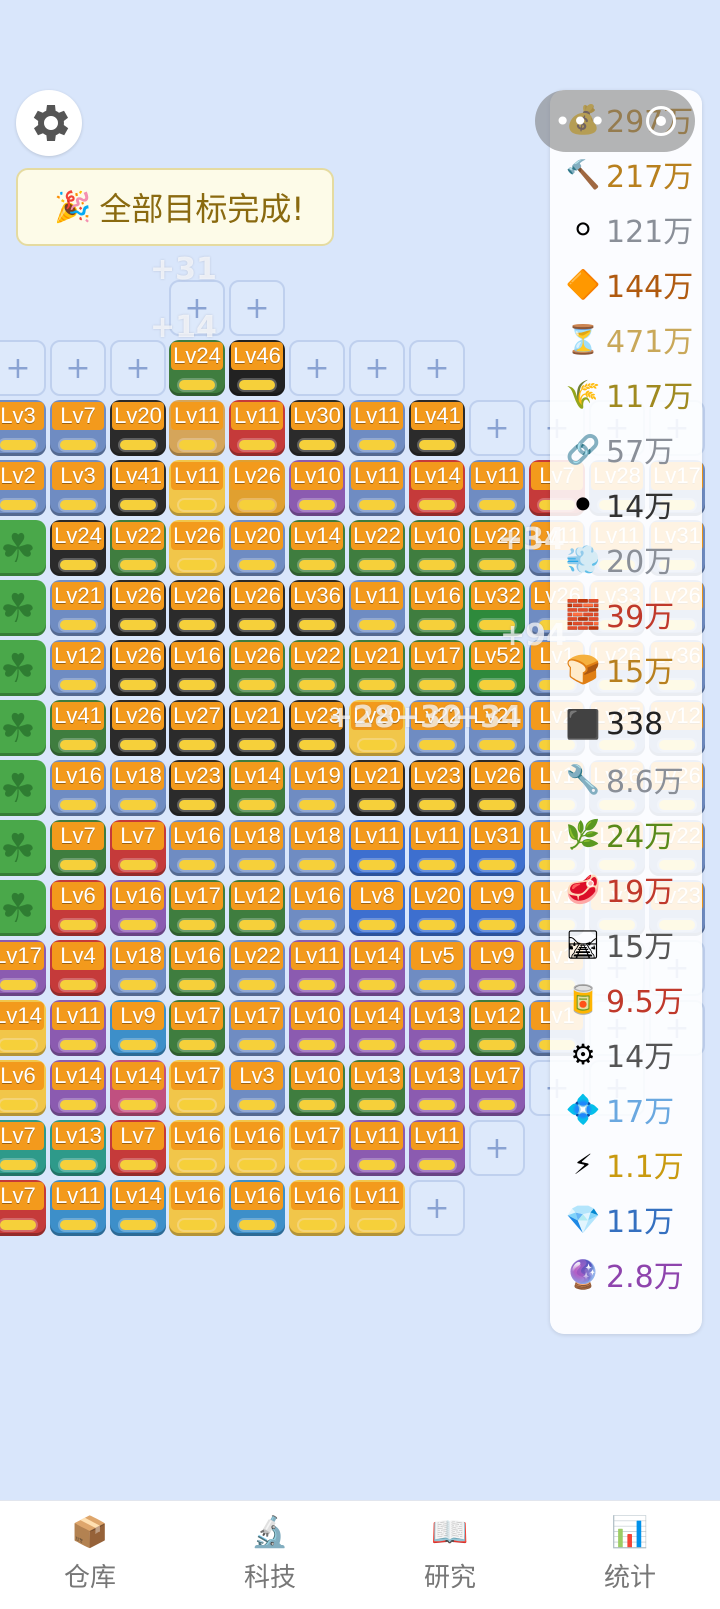 This screenshot has width=720, height=1609. What do you see at coordinates (497, 848) in the screenshot?
I see `item-tile: Lv31` at bounding box center [497, 848].